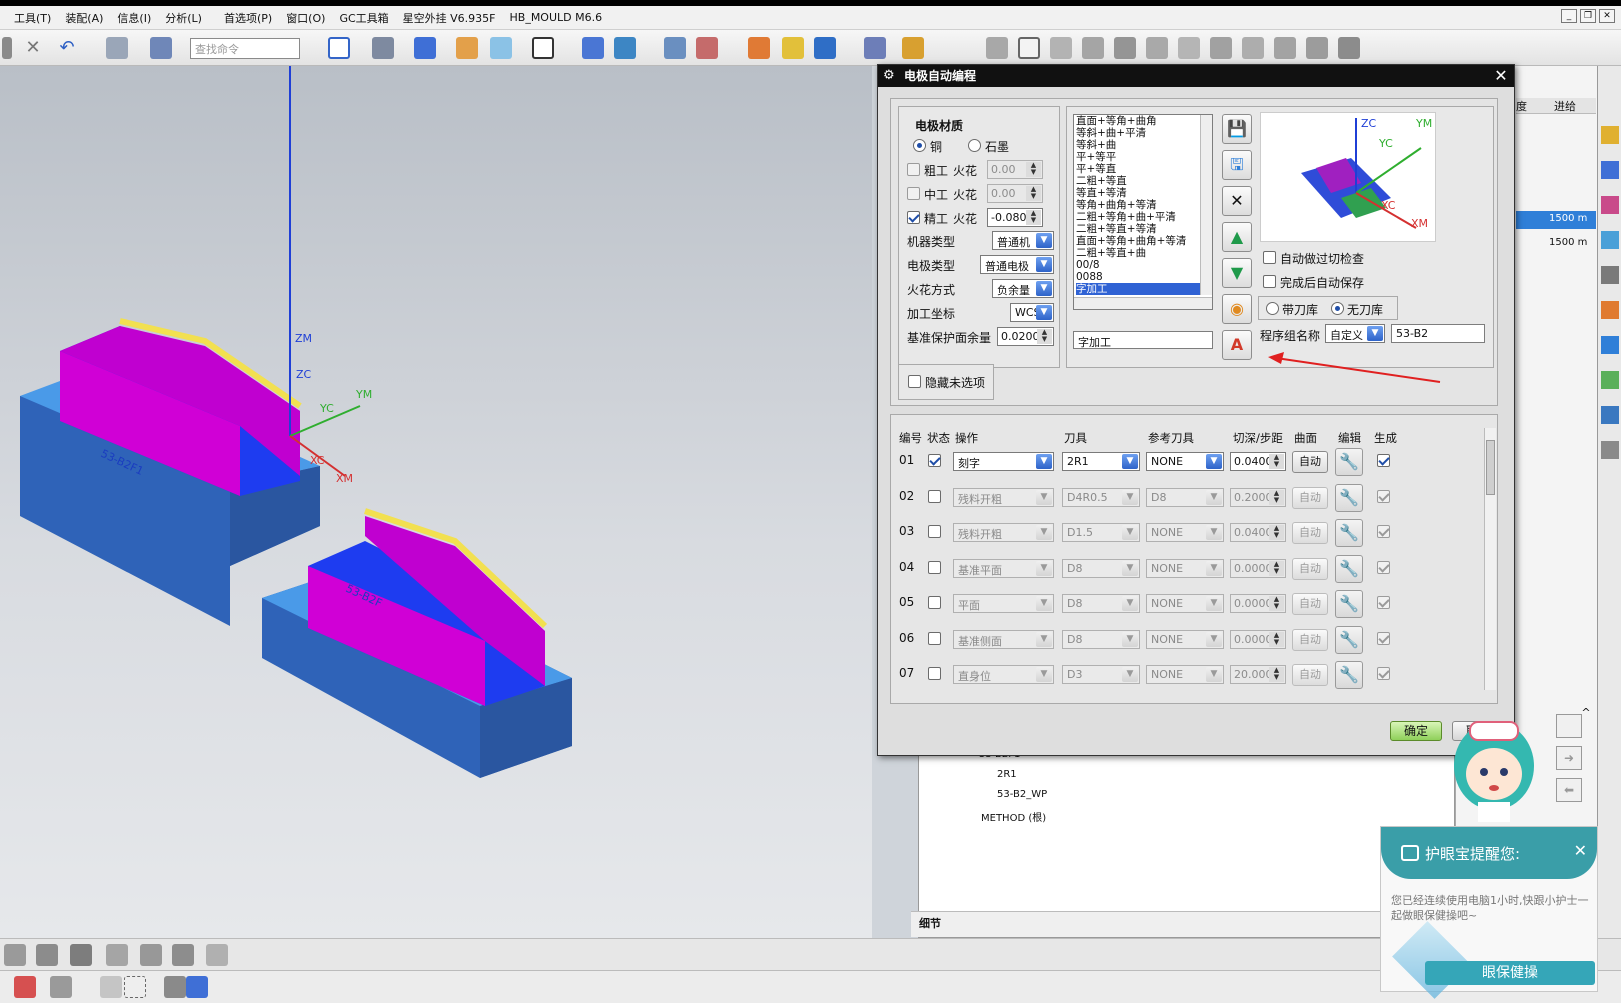 Image resolution: width=1621 pixels, height=1003 pixels. What do you see at coordinates (1237, 201) in the screenshot?
I see `delete-template-icon: ✕` at bounding box center [1237, 201].